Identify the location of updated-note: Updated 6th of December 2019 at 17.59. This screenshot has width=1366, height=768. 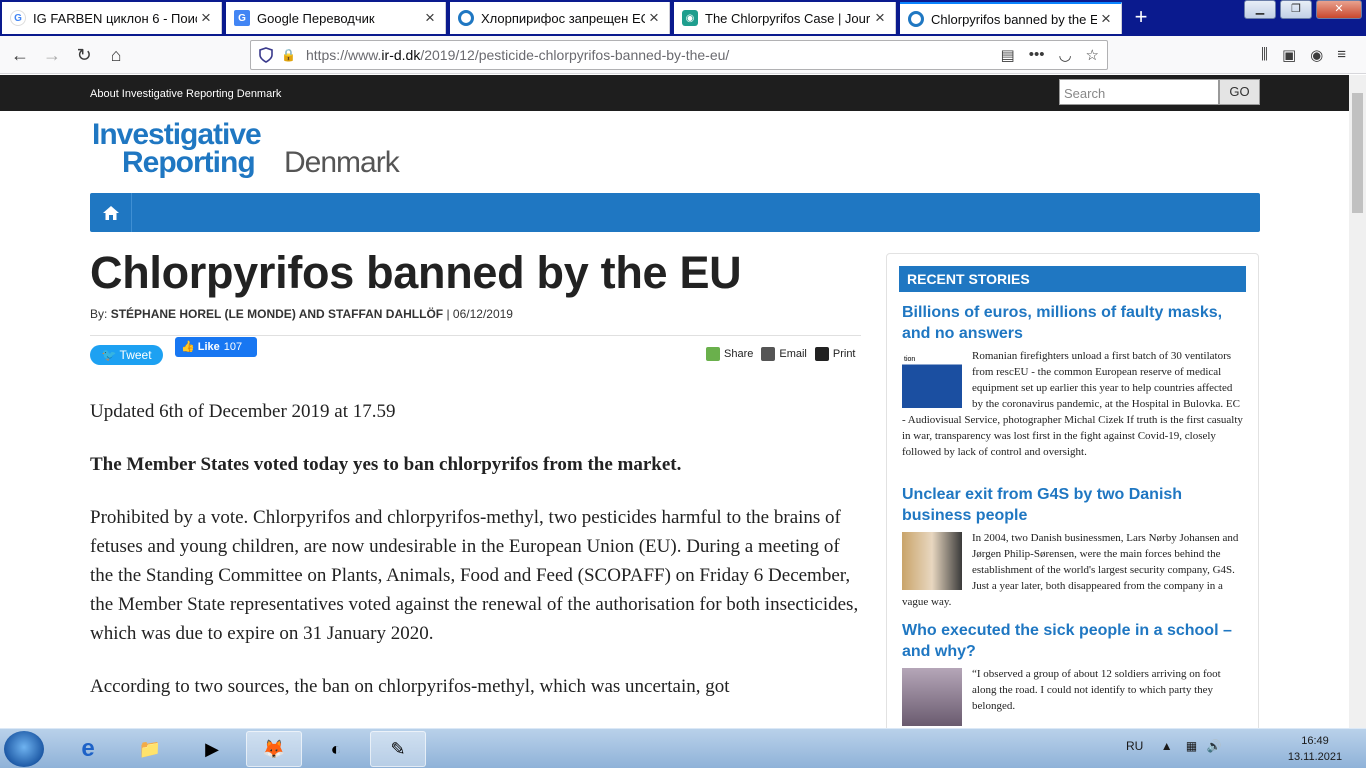
(243, 411).